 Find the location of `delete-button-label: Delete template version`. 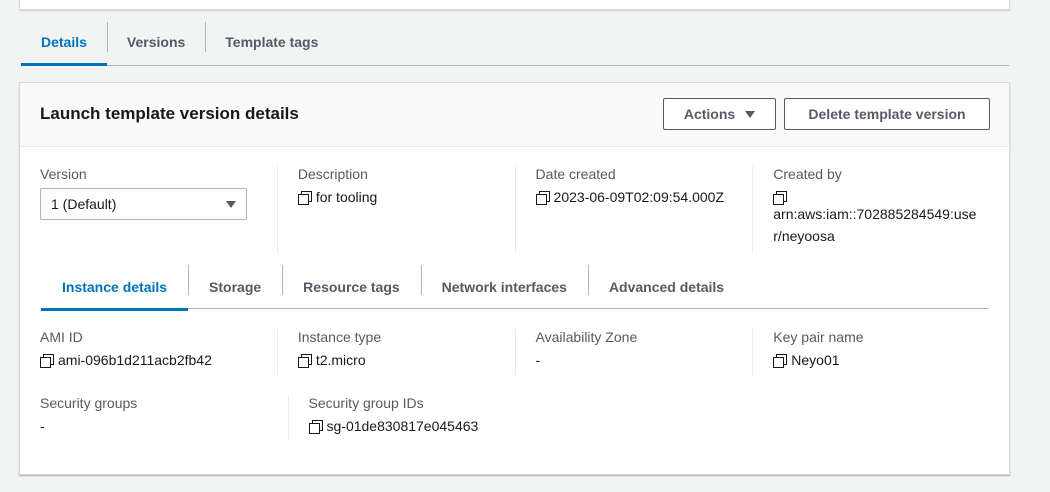

delete-button-label: Delete template version is located at coordinates (887, 114).